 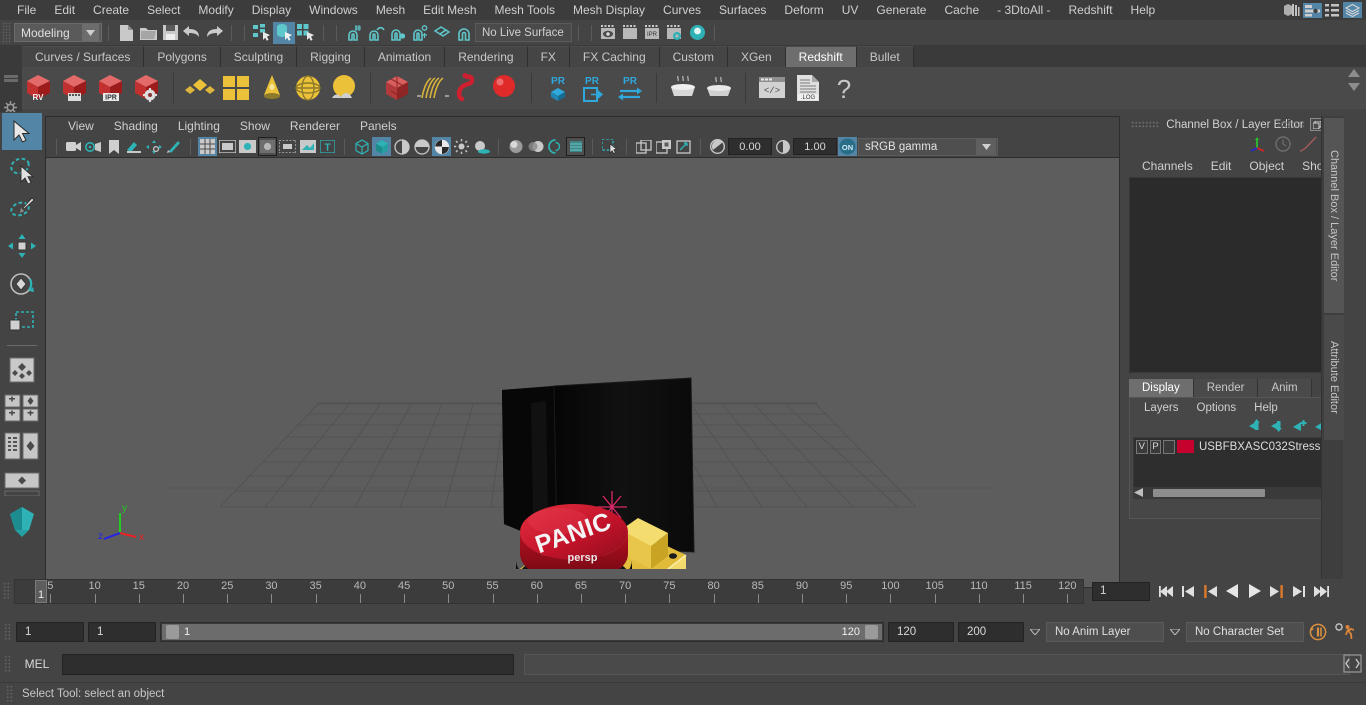 I want to click on resolution-gate-icon, so click(x=247, y=146).